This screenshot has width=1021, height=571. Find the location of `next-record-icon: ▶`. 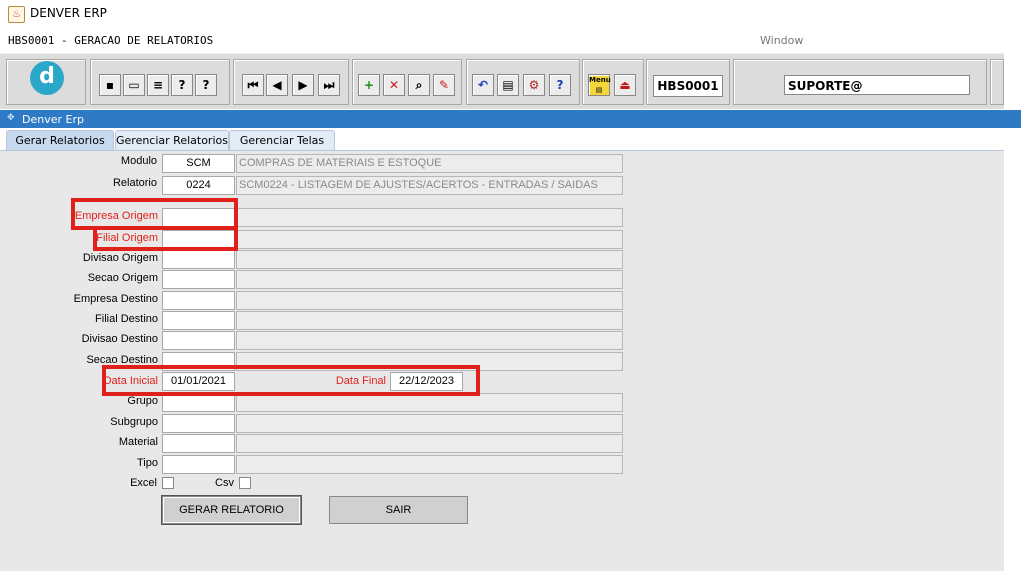

next-record-icon: ▶ is located at coordinates (303, 85).